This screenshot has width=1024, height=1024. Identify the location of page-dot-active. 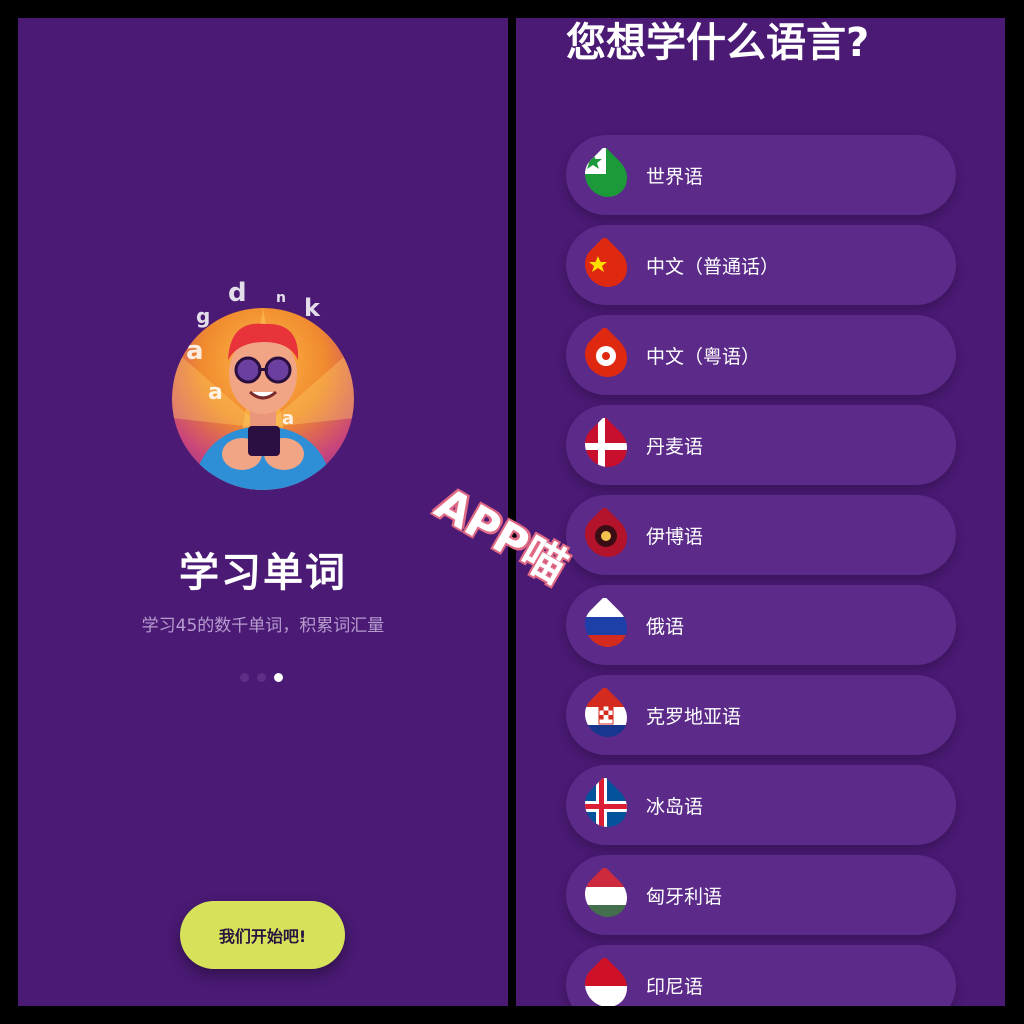
(278, 677).